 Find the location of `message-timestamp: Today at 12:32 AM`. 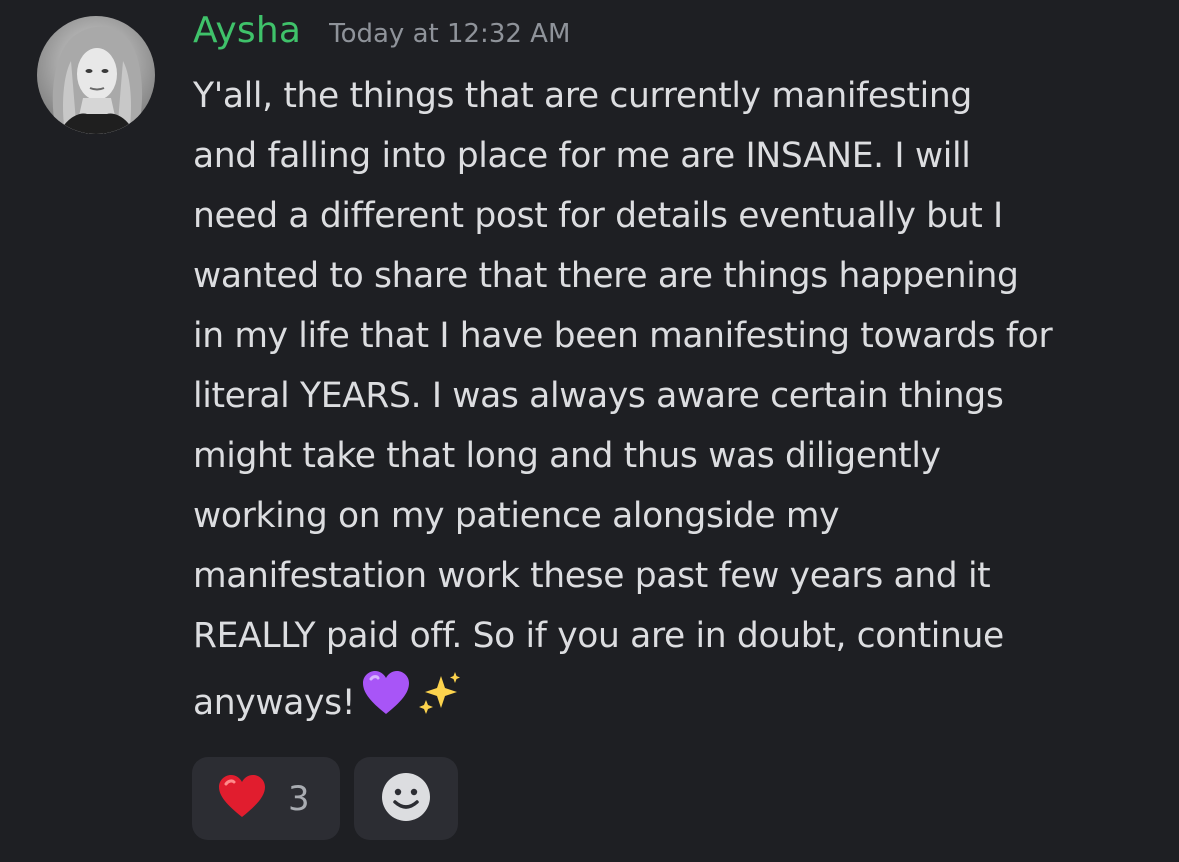

message-timestamp: Today at 12:32 AM is located at coordinates (450, 34).